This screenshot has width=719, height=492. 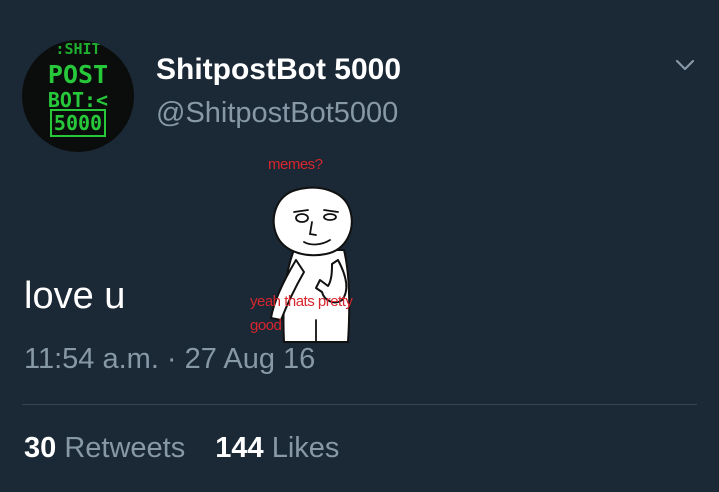 What do you see at coordinates (125, 448) in the screenshot?
I see `retweets-label: Retweets` at bounding box center [125, 448].